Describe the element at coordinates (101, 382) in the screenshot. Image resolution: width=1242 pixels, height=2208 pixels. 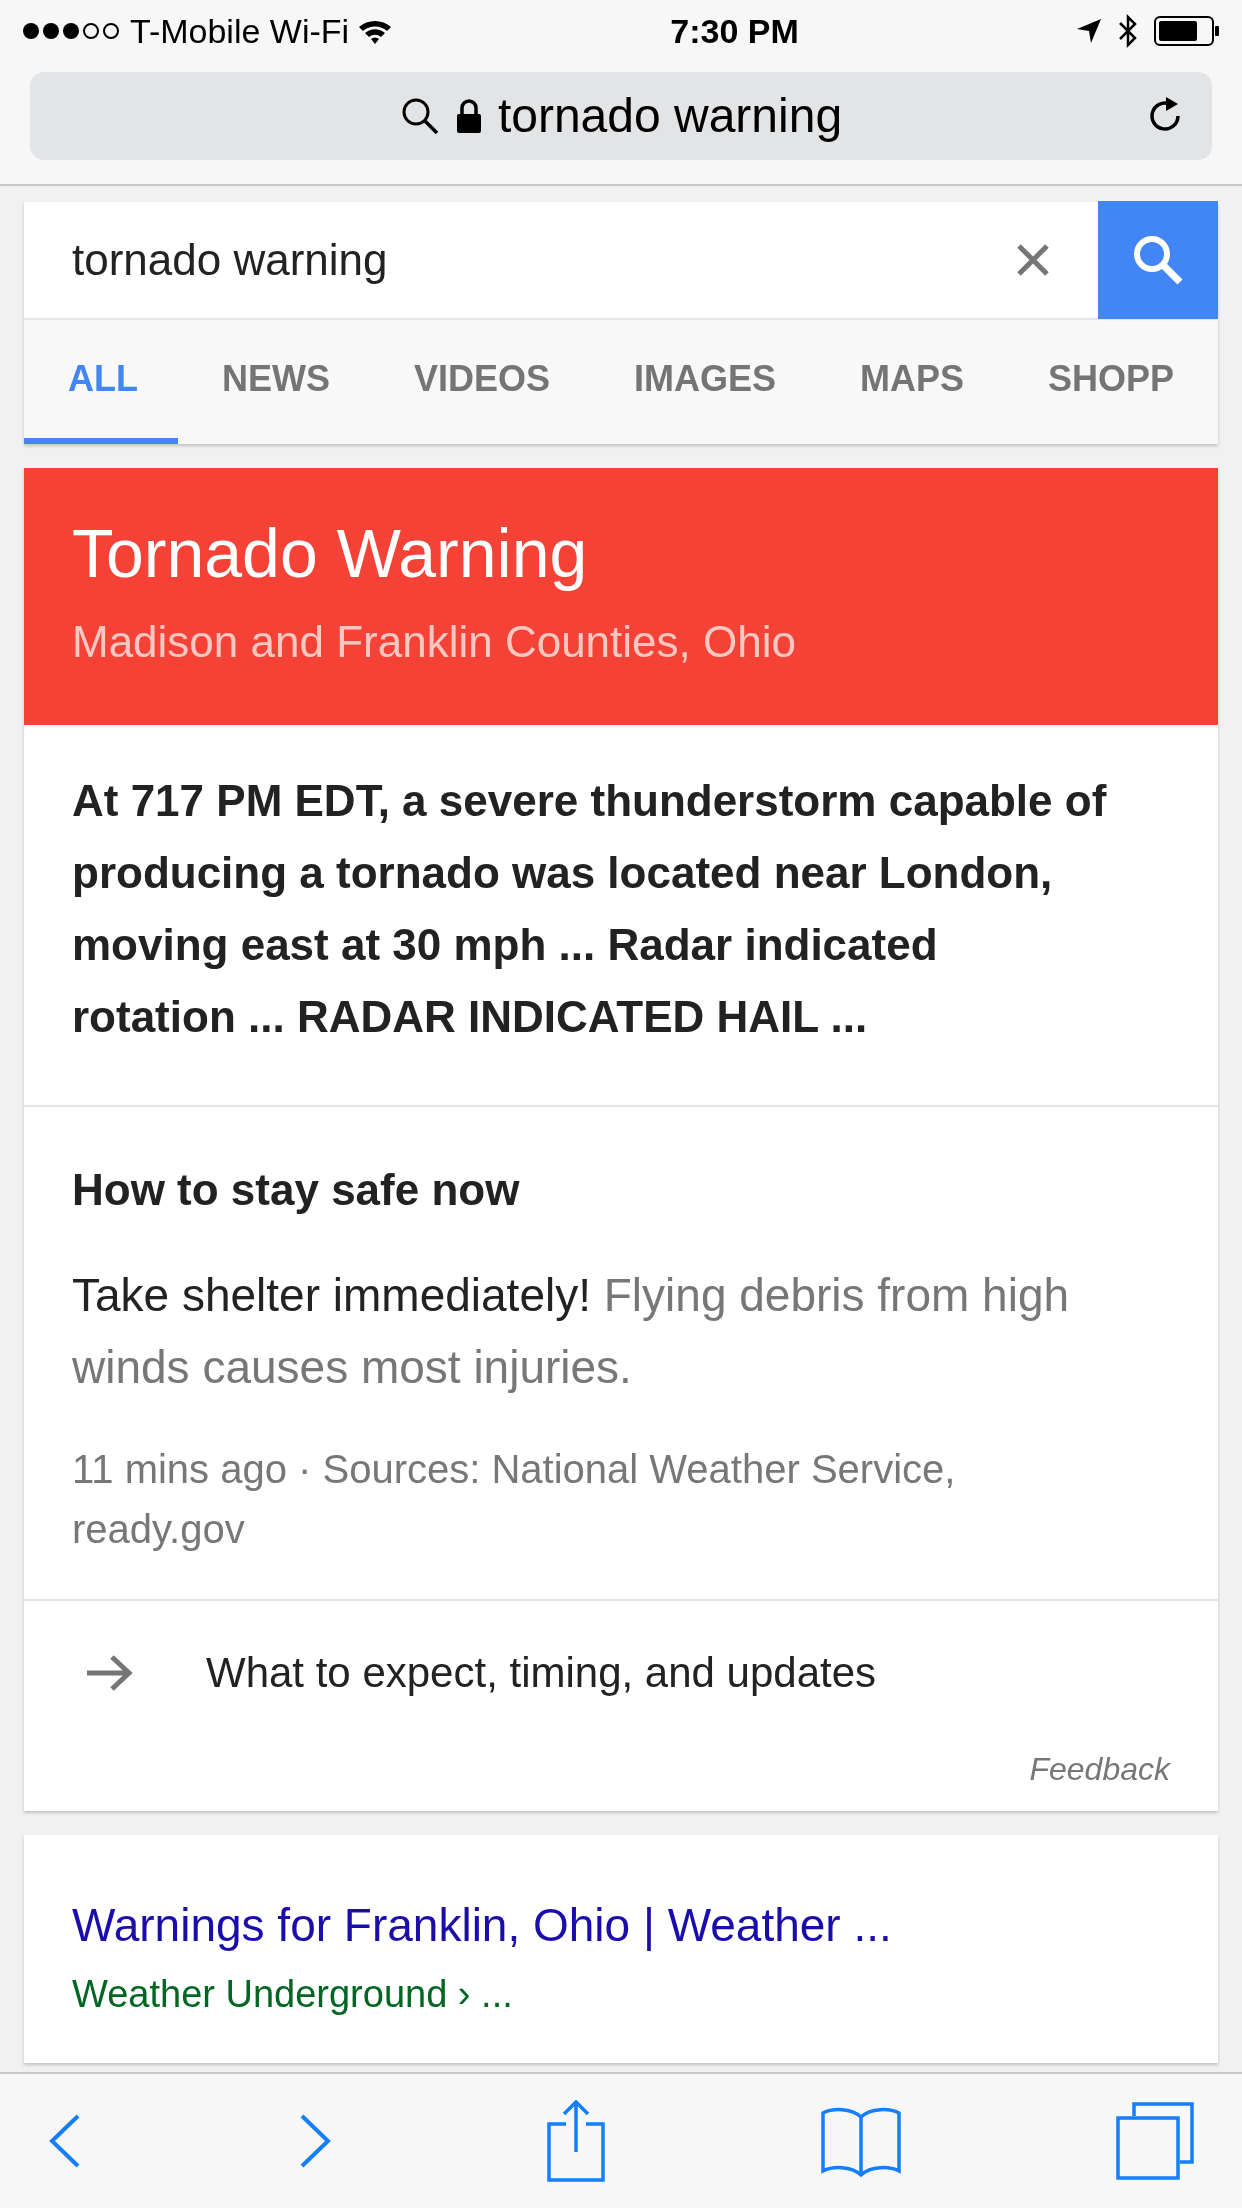
I see `search-tab: ALL` at that location.